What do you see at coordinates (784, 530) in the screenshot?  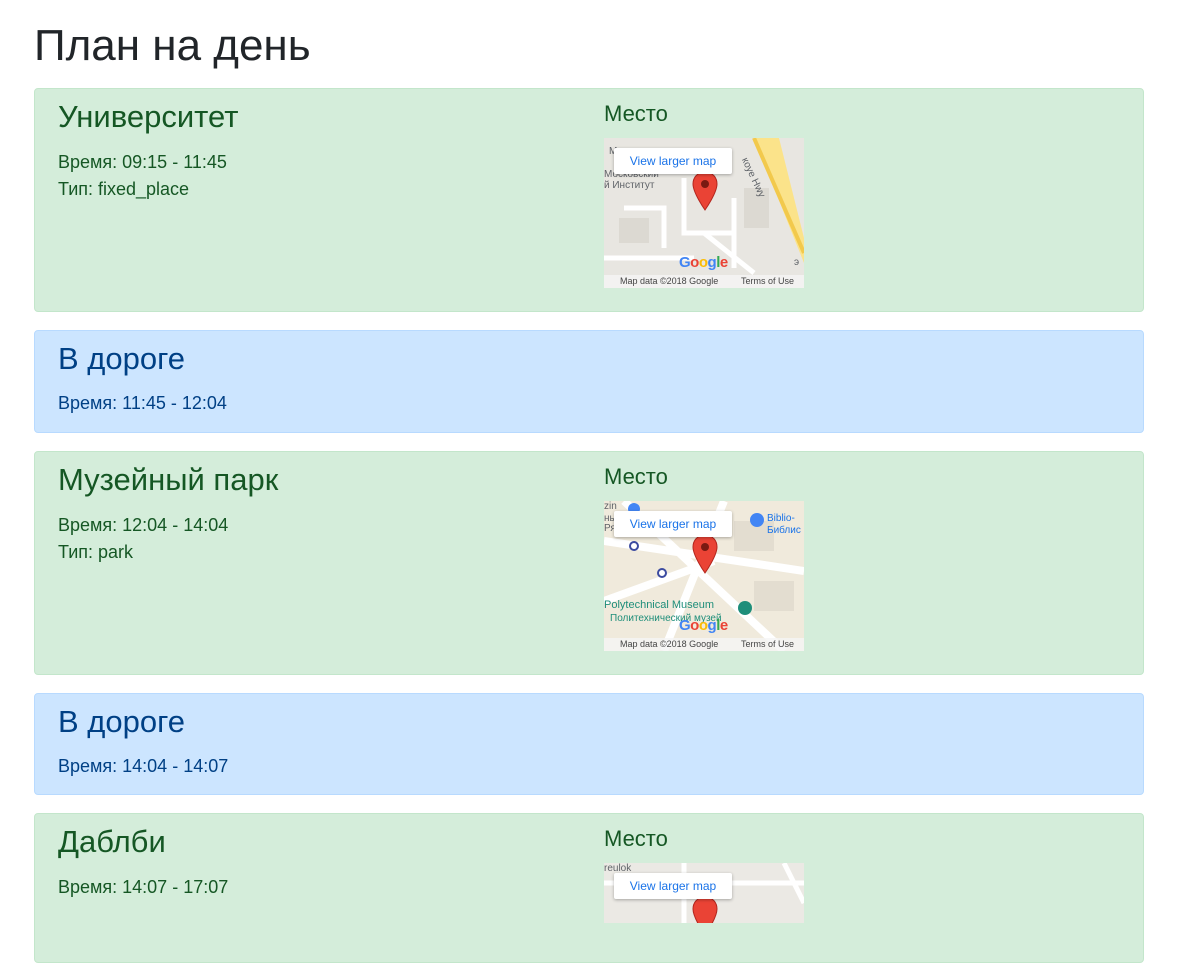 I see `map-label: Библис` at bounding box center [784, 530].